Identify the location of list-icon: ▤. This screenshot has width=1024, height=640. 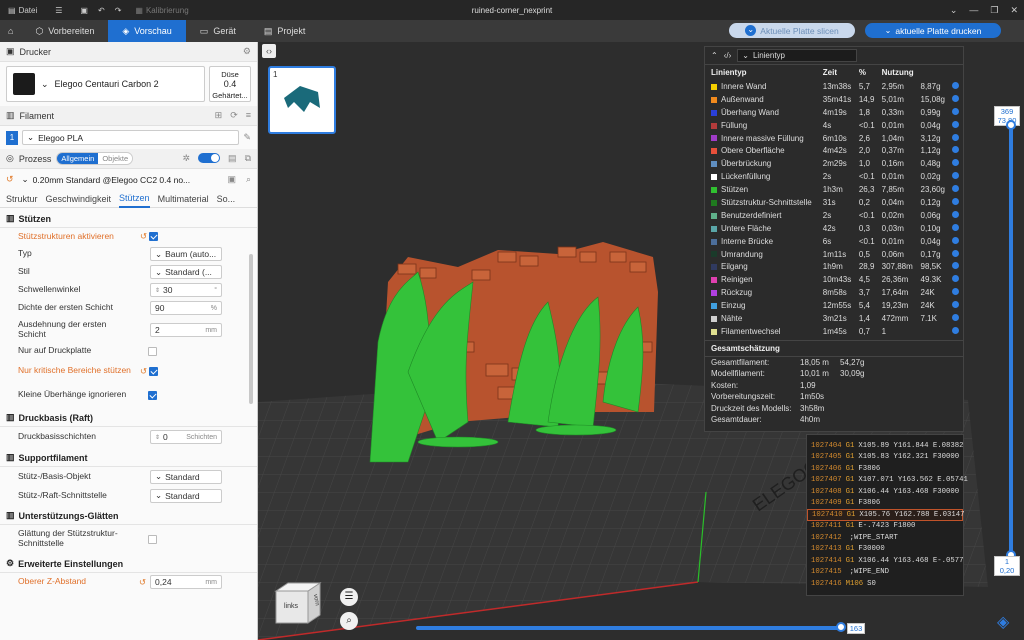
(232, 158).